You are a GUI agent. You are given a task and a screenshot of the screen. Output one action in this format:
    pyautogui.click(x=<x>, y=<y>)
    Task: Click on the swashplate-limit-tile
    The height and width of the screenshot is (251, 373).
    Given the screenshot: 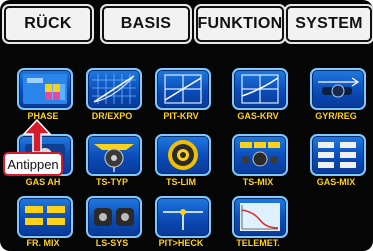 What is the action you would take?
    pyautogui.click(x=183, y=155)
    